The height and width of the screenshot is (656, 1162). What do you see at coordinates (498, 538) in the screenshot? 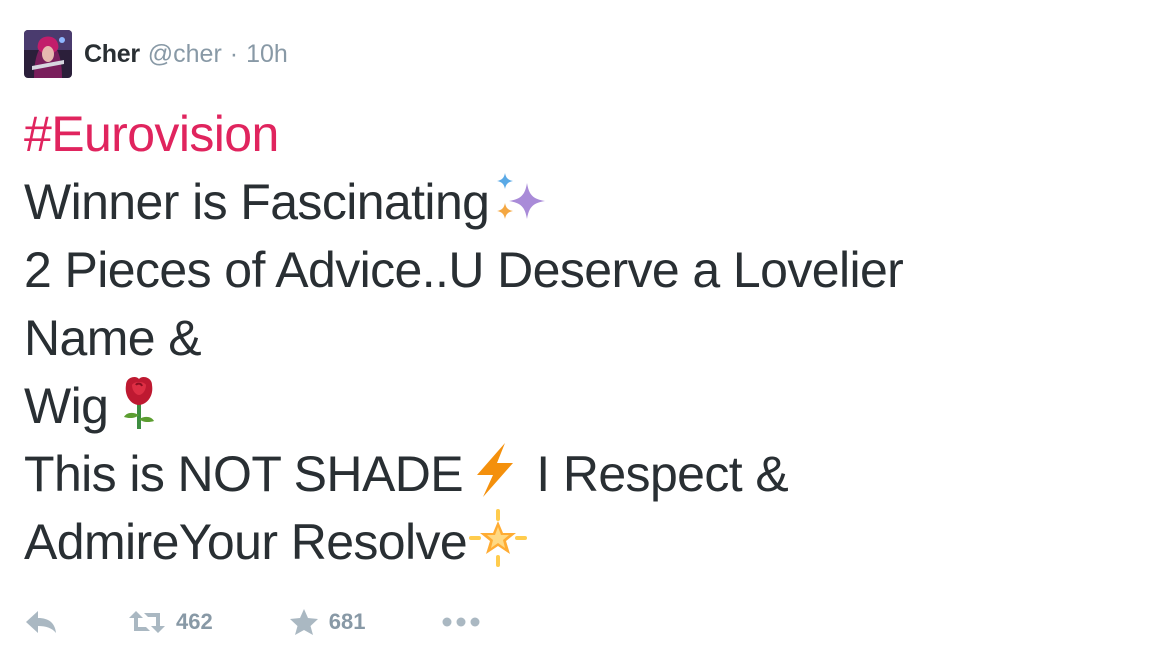
I see `glowing-star-icon` at bounding box center [498, 538].